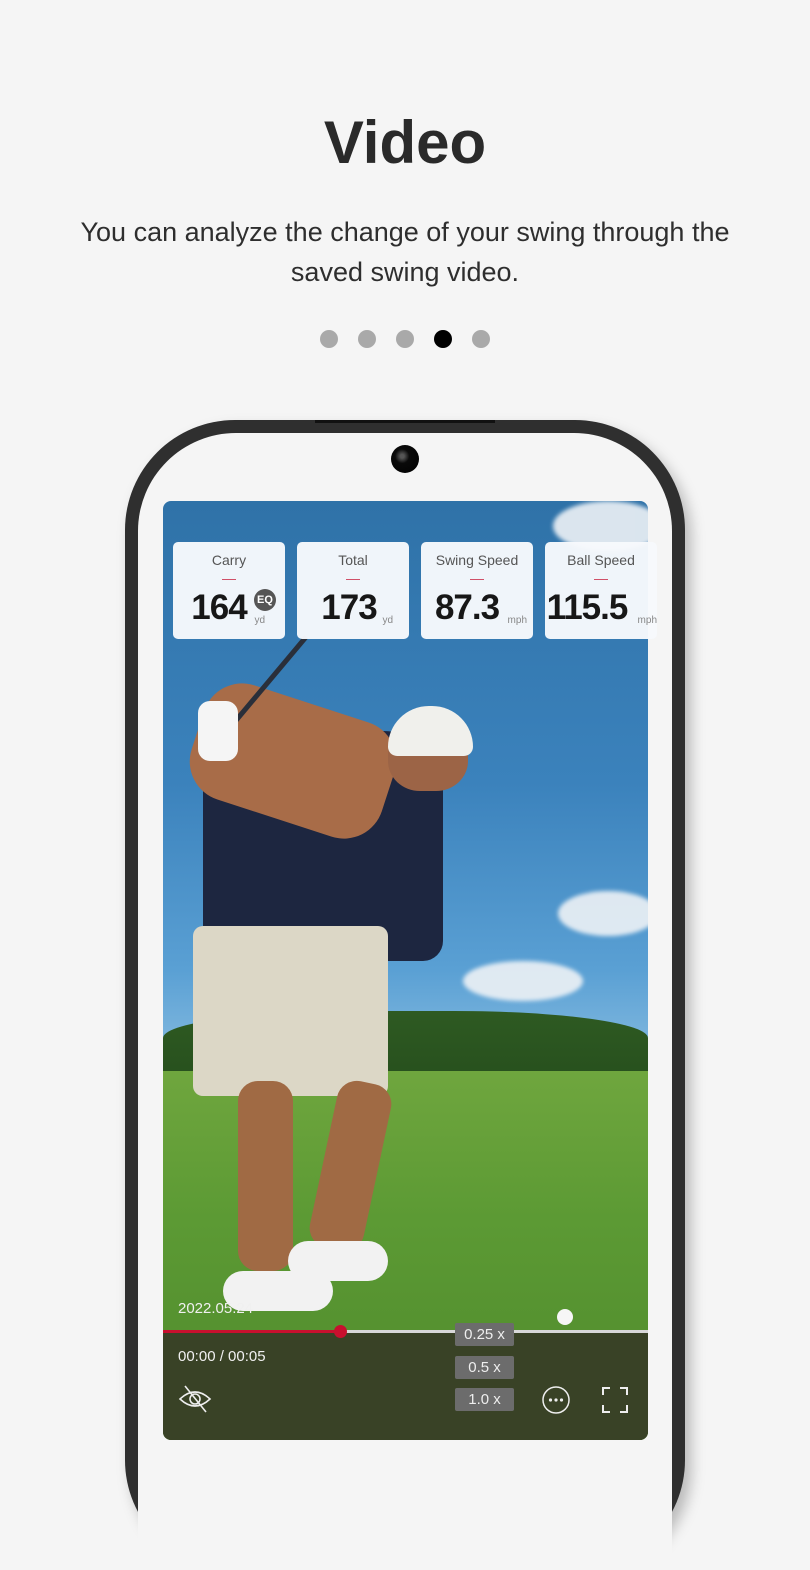 This screenshot has width=810, height=1570. What do you see at coordinates (195, 1399) in the screenshot?
I see `eye-off-icon` at bounding box center [195, 1399].